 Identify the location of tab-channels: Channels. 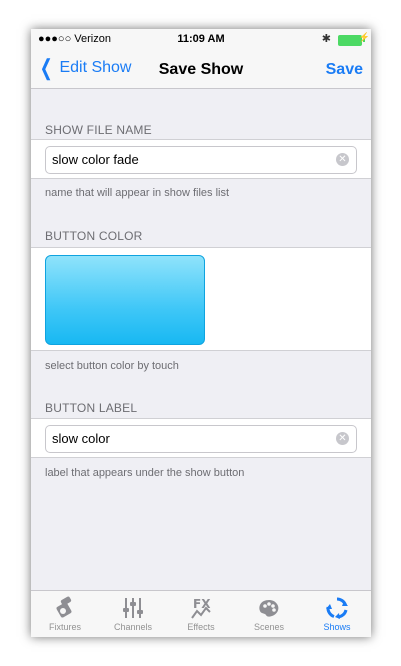
(133, 614).